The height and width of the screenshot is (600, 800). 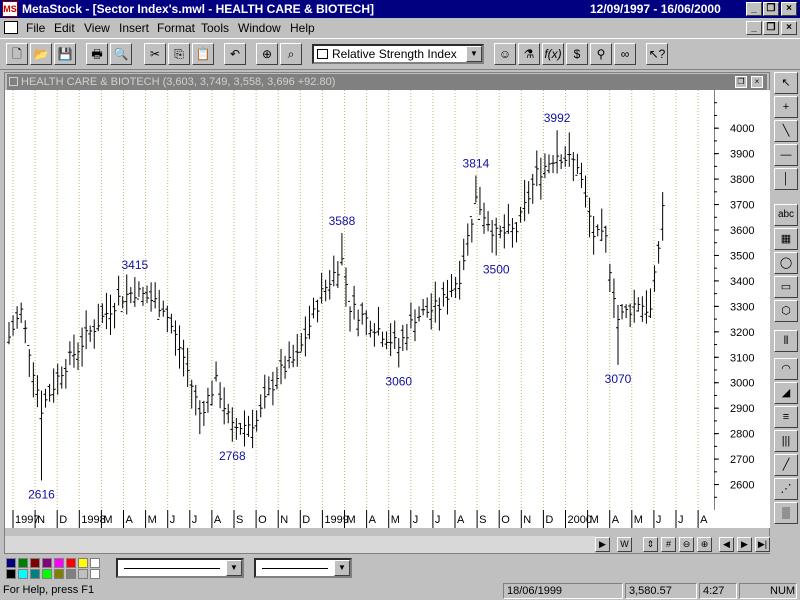 I want to click on binoculars-icon: ∞, so click(x=625, y=54).